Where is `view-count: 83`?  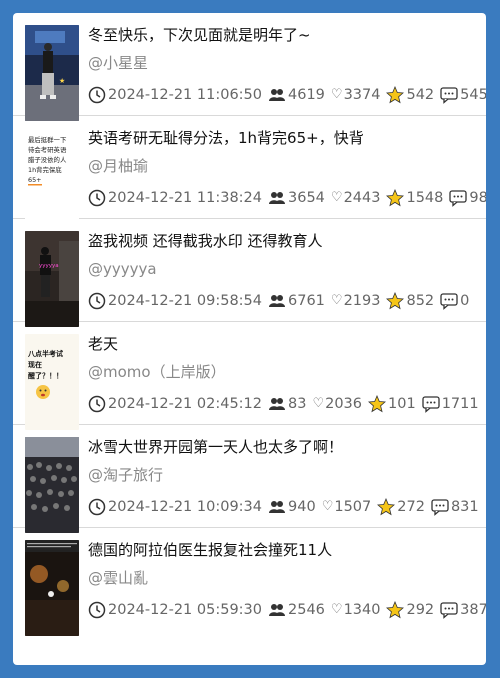
view-count: 83 is located at coordinates (297, 404).